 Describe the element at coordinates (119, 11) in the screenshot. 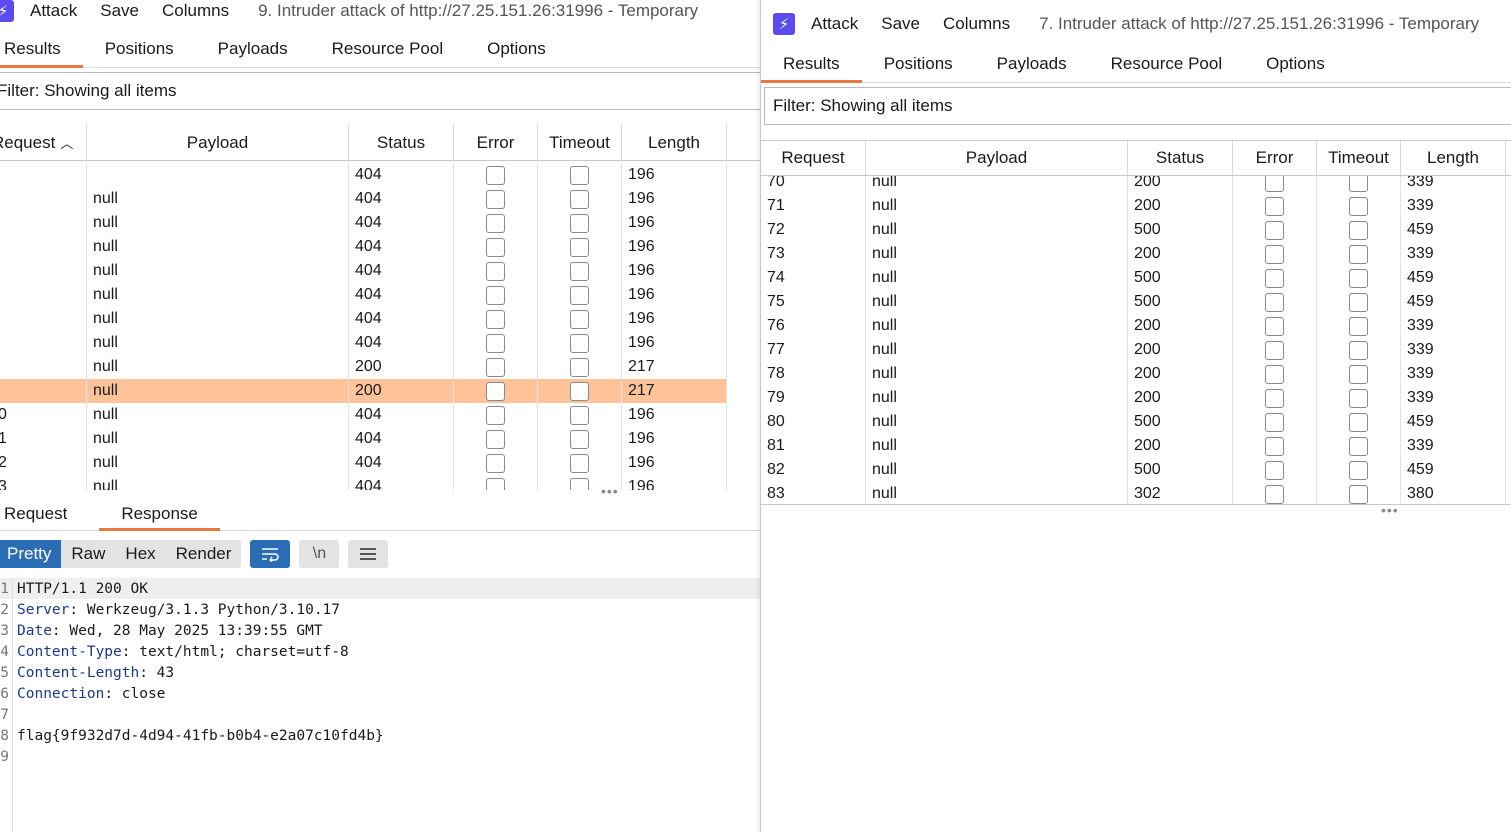

I see `save-menu: Save` at that location.